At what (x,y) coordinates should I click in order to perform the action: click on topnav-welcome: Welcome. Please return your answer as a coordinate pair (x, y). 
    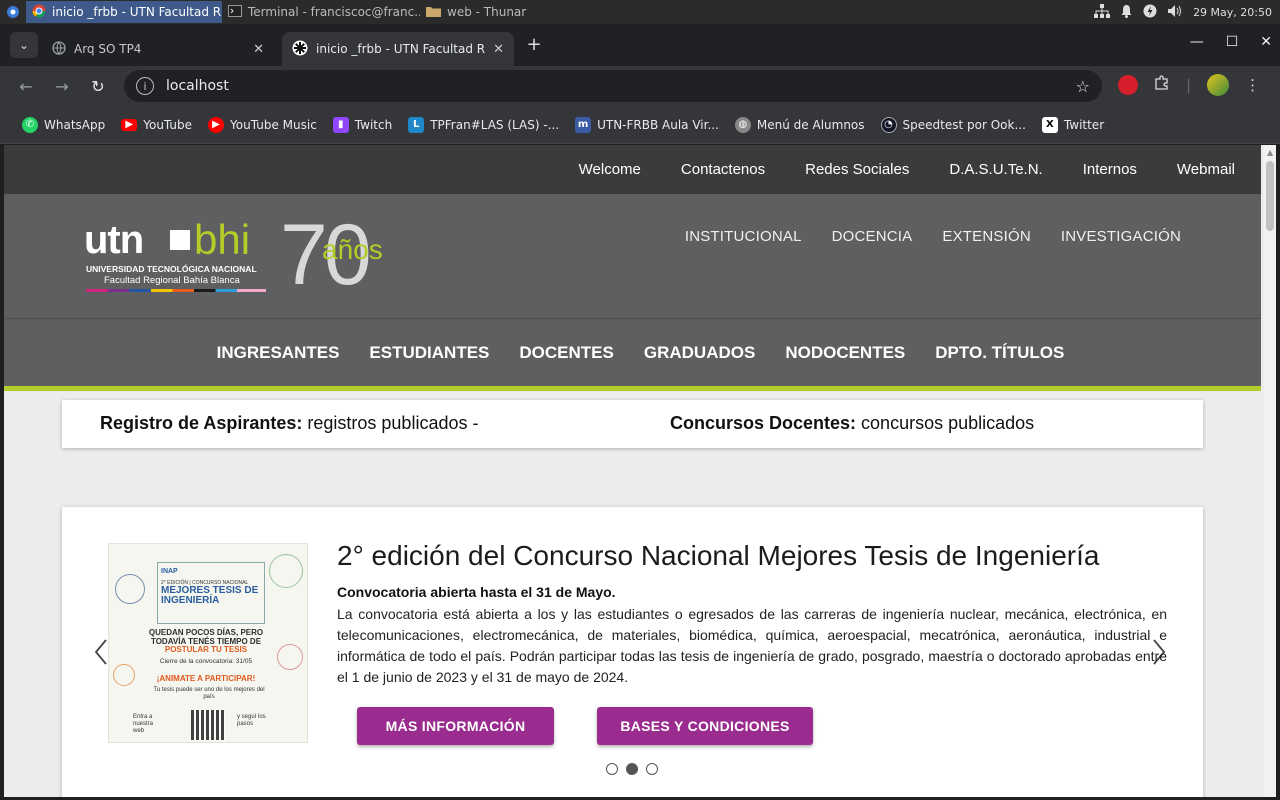
    Looking at the image, I should click on (610, 169).